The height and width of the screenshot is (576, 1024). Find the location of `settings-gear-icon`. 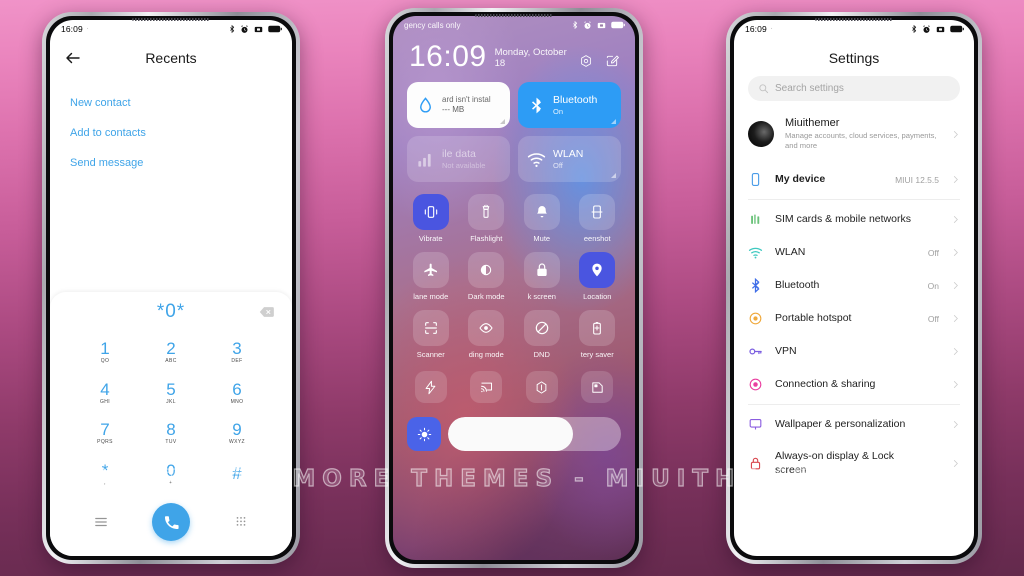

settings-gear-icon is located at coordinates (586, 61).